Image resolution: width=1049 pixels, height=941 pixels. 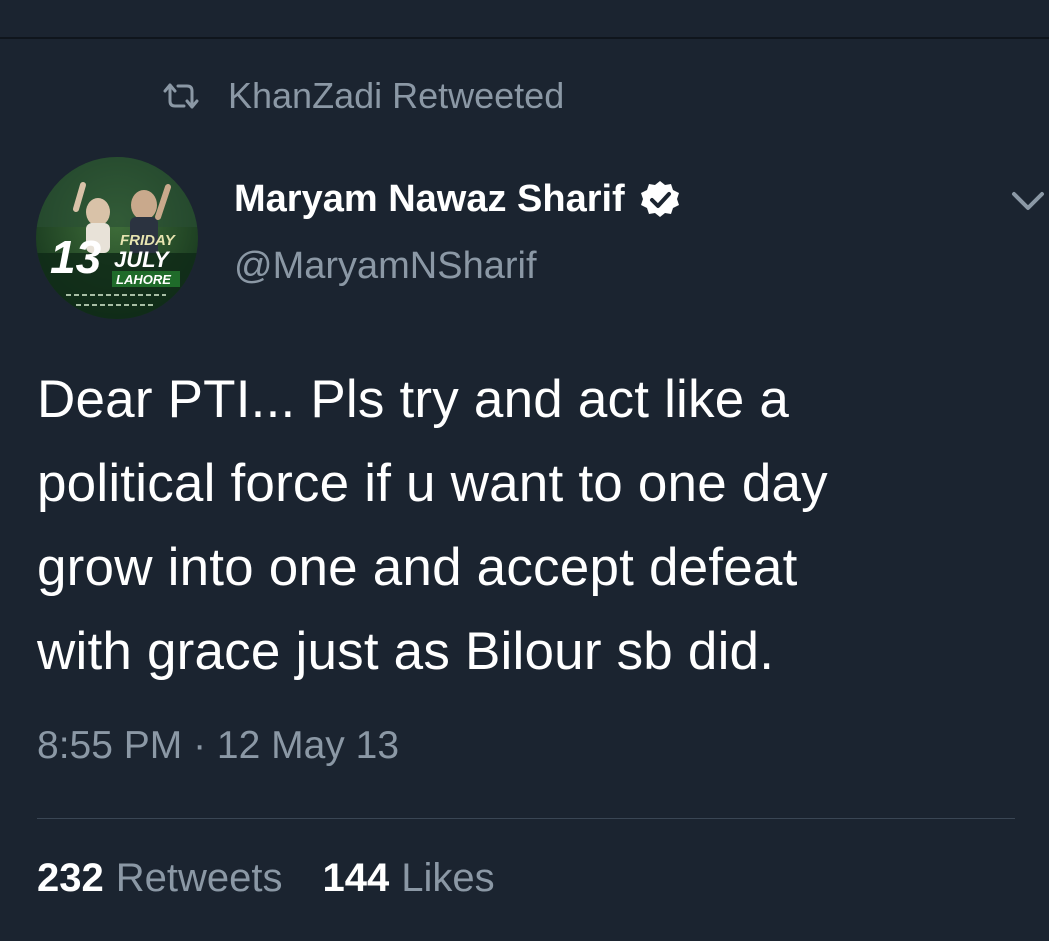 I want to click on divider, so click(x=526, y=818).